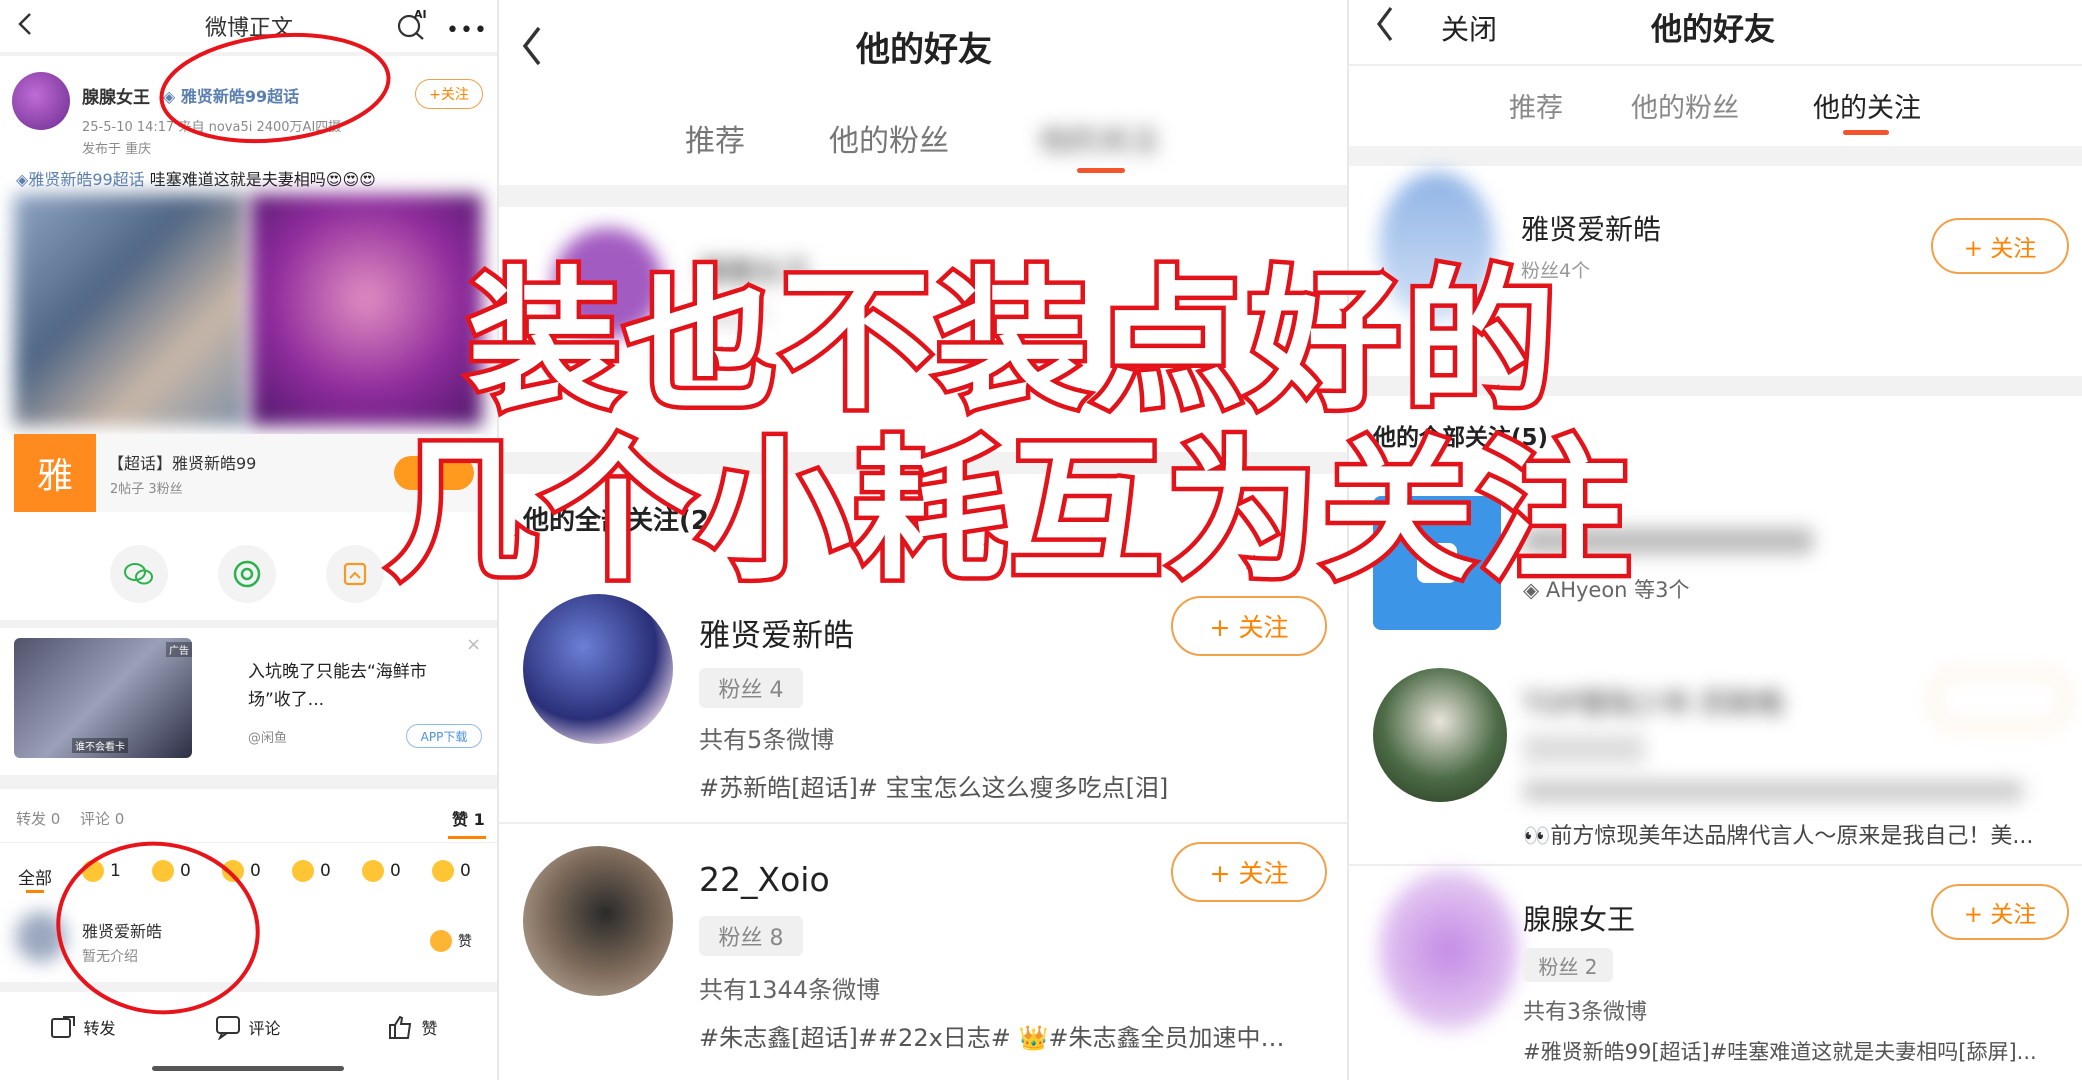  What do you see at coordinates (1584, 749) in the screenshot?
I see `fans-tag-blurred` at bounding box center [1584, 749].